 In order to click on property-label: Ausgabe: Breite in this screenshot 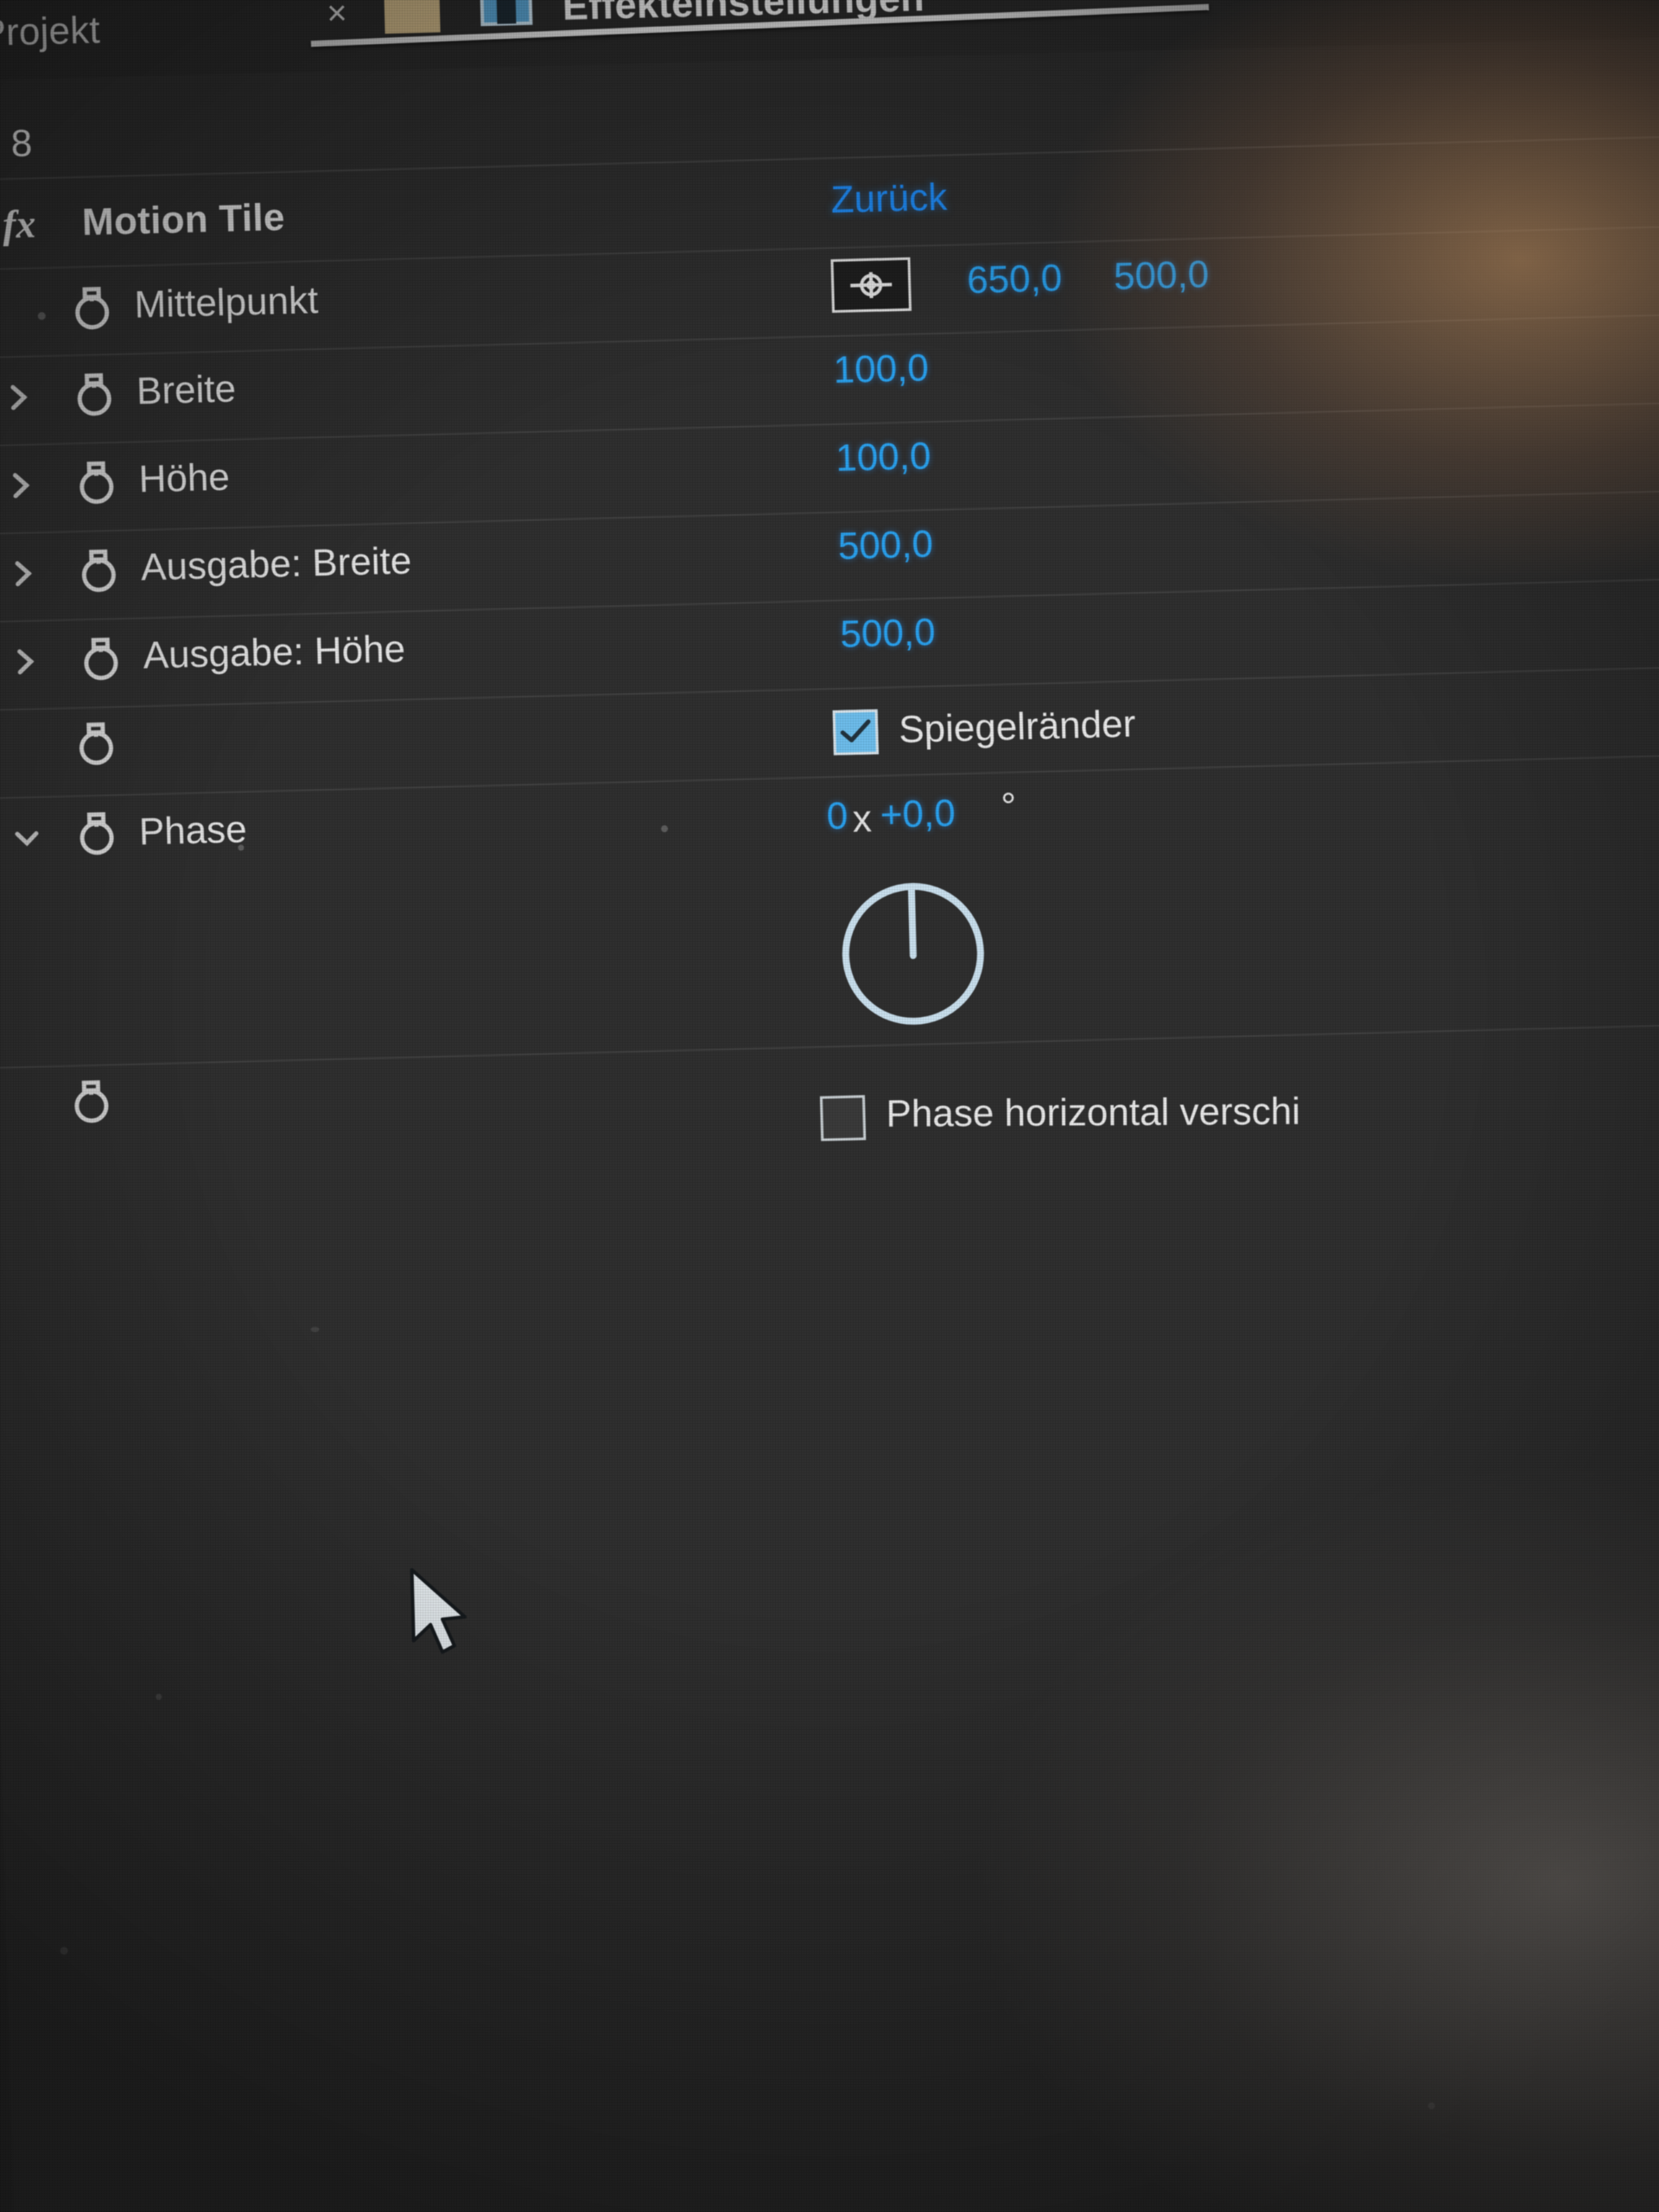, I will do `click(276, 564)`.